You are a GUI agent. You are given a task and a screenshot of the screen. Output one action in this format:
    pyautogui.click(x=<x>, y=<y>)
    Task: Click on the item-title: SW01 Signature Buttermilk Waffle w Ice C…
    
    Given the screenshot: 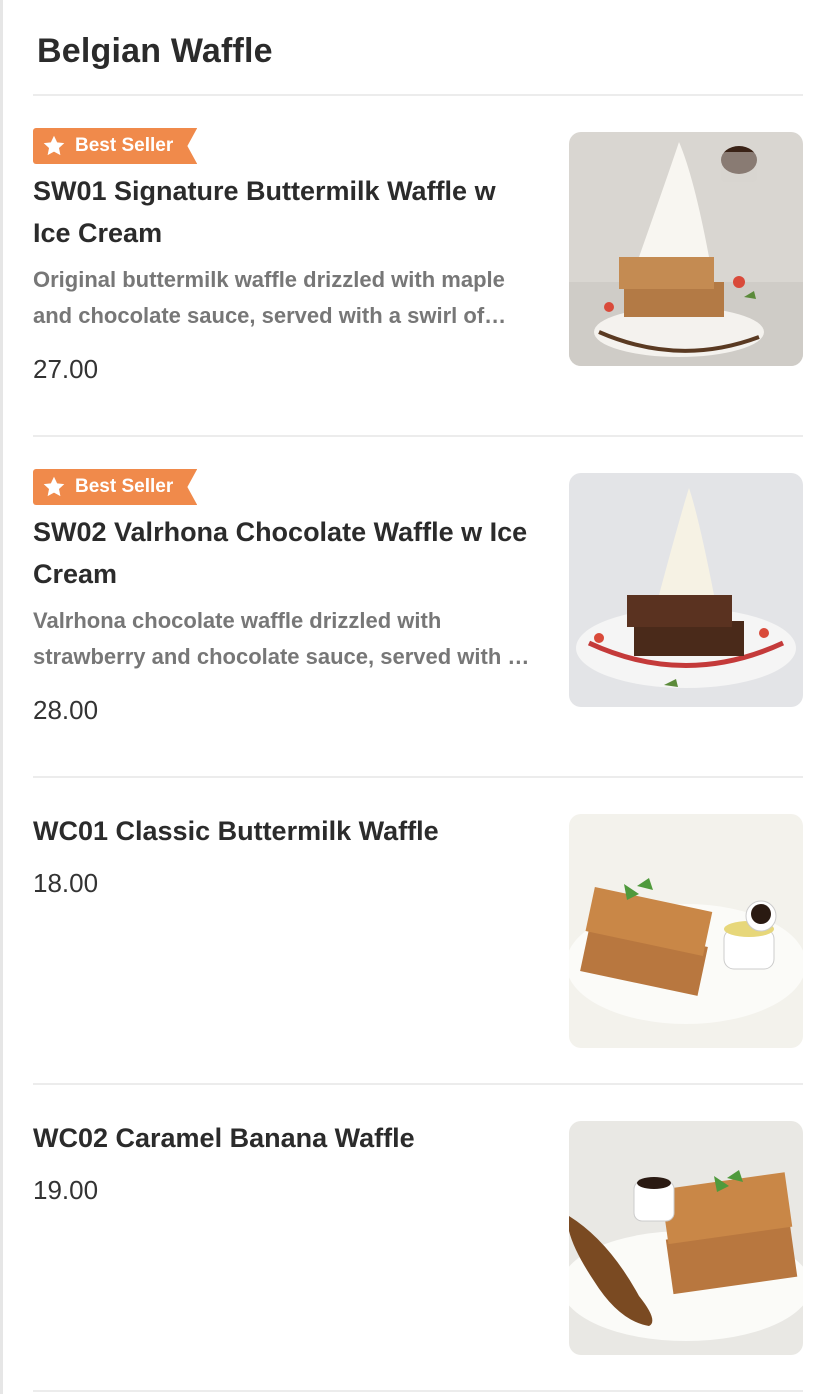 What is the action you would take?
    pyautogui.click(x=285, y=212)
    